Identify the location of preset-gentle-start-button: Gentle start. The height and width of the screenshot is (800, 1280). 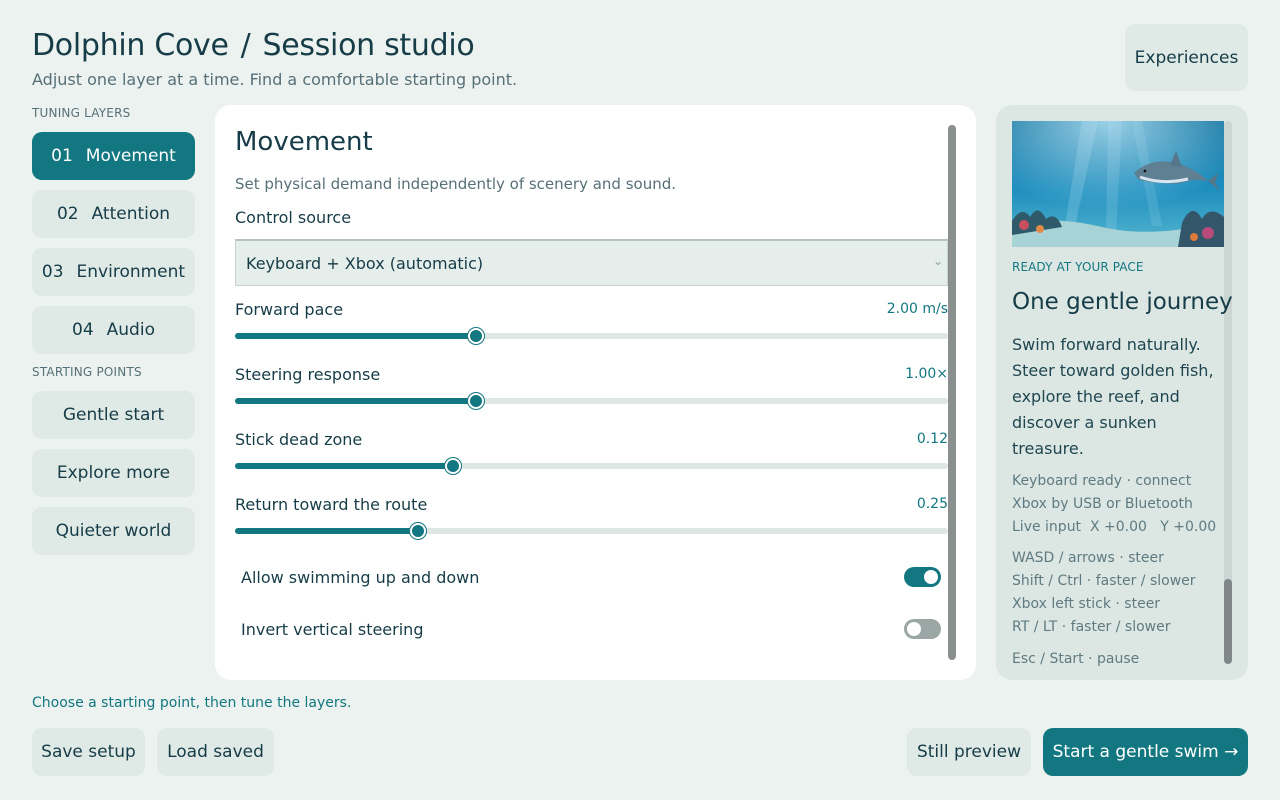
(113, 415).